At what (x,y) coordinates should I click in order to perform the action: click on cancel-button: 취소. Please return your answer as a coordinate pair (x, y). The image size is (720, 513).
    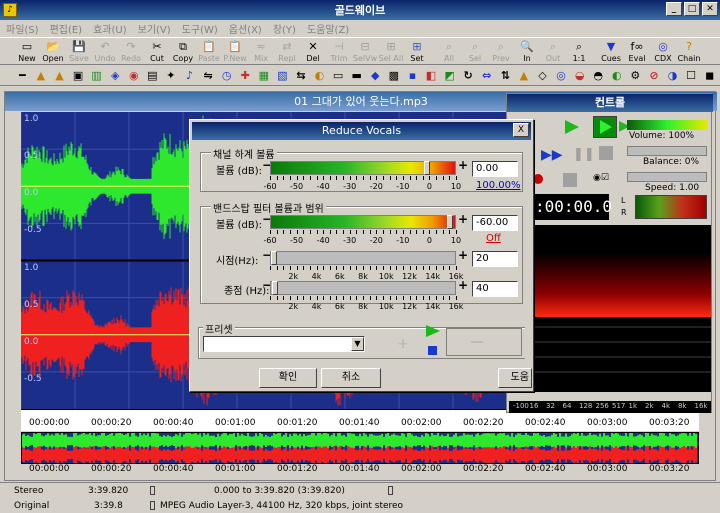
    Looking at the image, I should click on (351, 378).